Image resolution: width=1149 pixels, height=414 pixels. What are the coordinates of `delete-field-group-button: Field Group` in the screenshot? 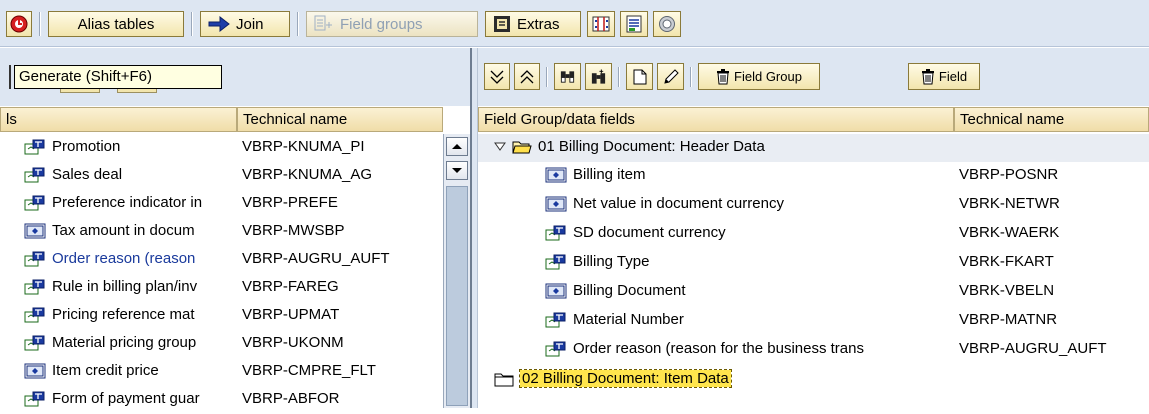 It's located at (759, 76).